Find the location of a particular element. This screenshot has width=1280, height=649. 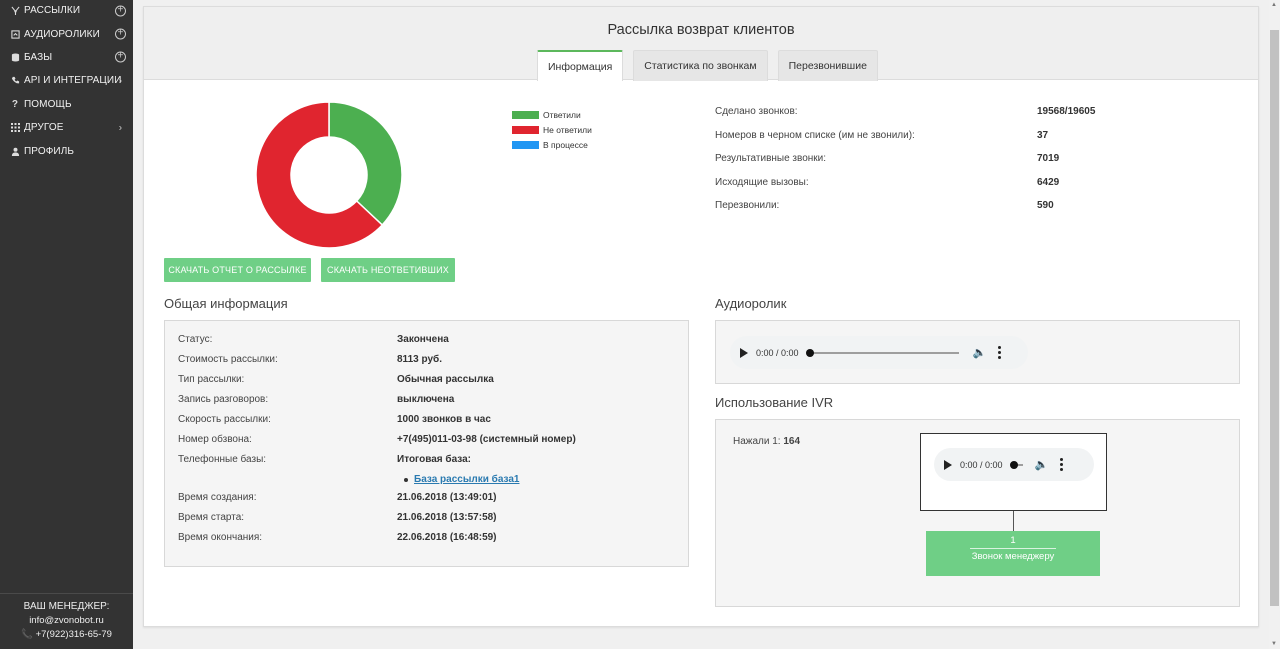

stat-row: Перезвонили: 590 is located at coordinates (940, 206).